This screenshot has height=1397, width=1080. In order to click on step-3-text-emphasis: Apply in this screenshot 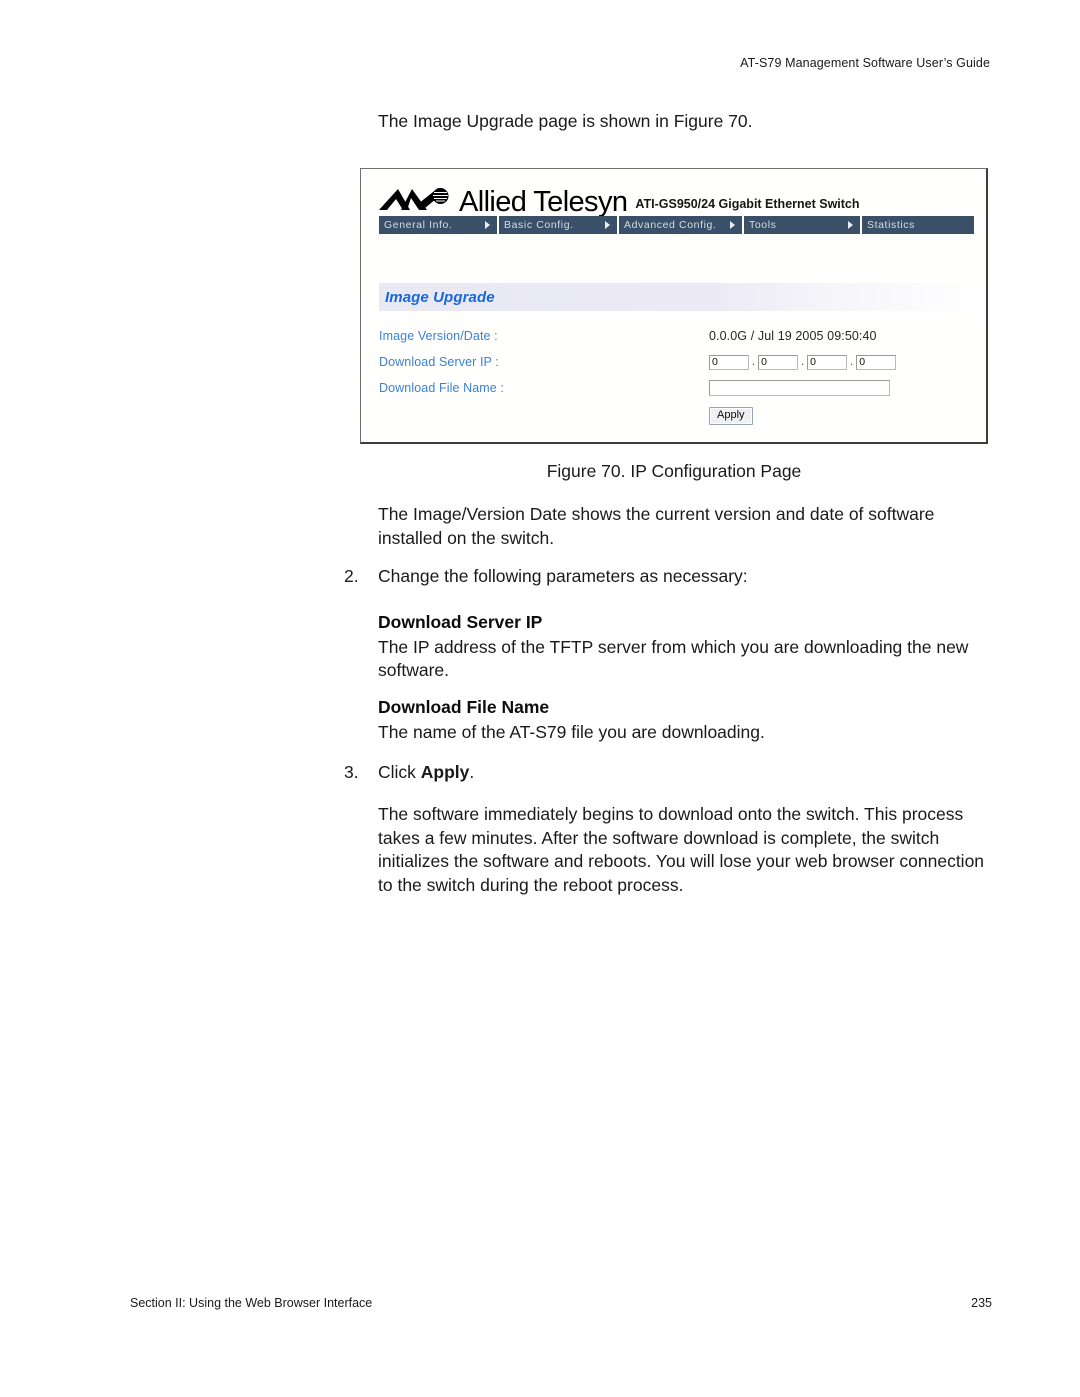, I will do `click(445, 772)`.